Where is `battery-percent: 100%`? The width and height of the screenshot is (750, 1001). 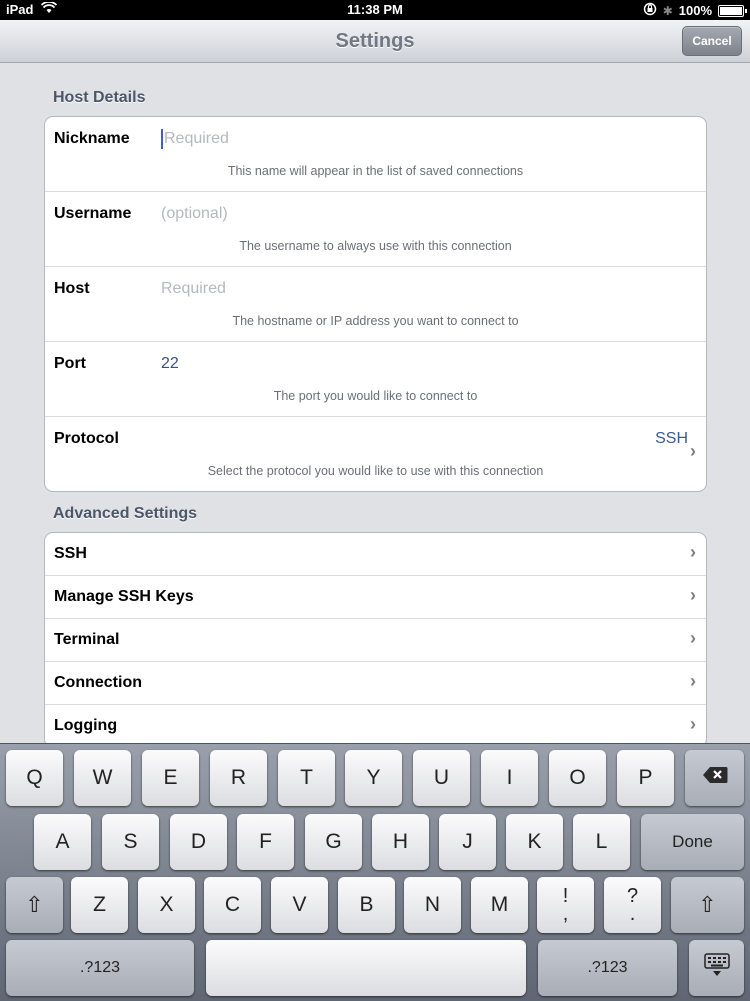 battery-percent: 100% is located at coordinates (695, 10).